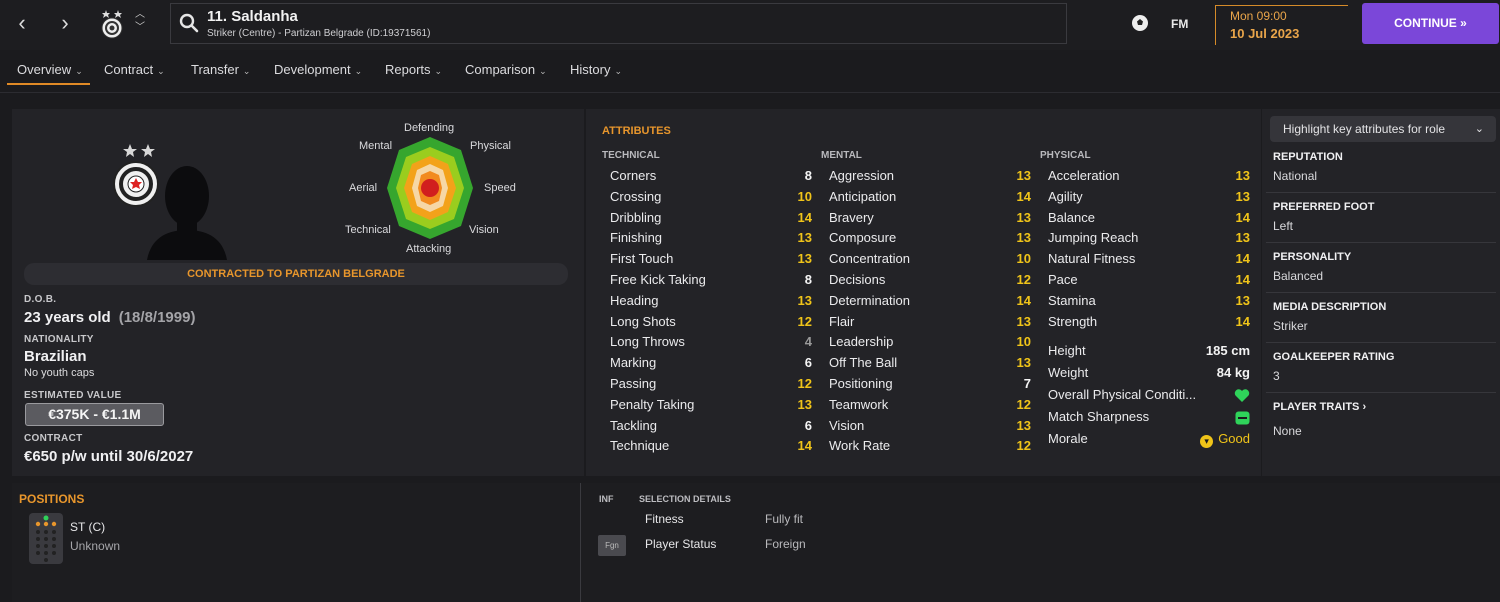 The image size is (1500, 602). What do you see at coordinates (930, 448) in the screenshot?
I see `attribute-row: Work Rate 12` at bounding box center [930, 448].